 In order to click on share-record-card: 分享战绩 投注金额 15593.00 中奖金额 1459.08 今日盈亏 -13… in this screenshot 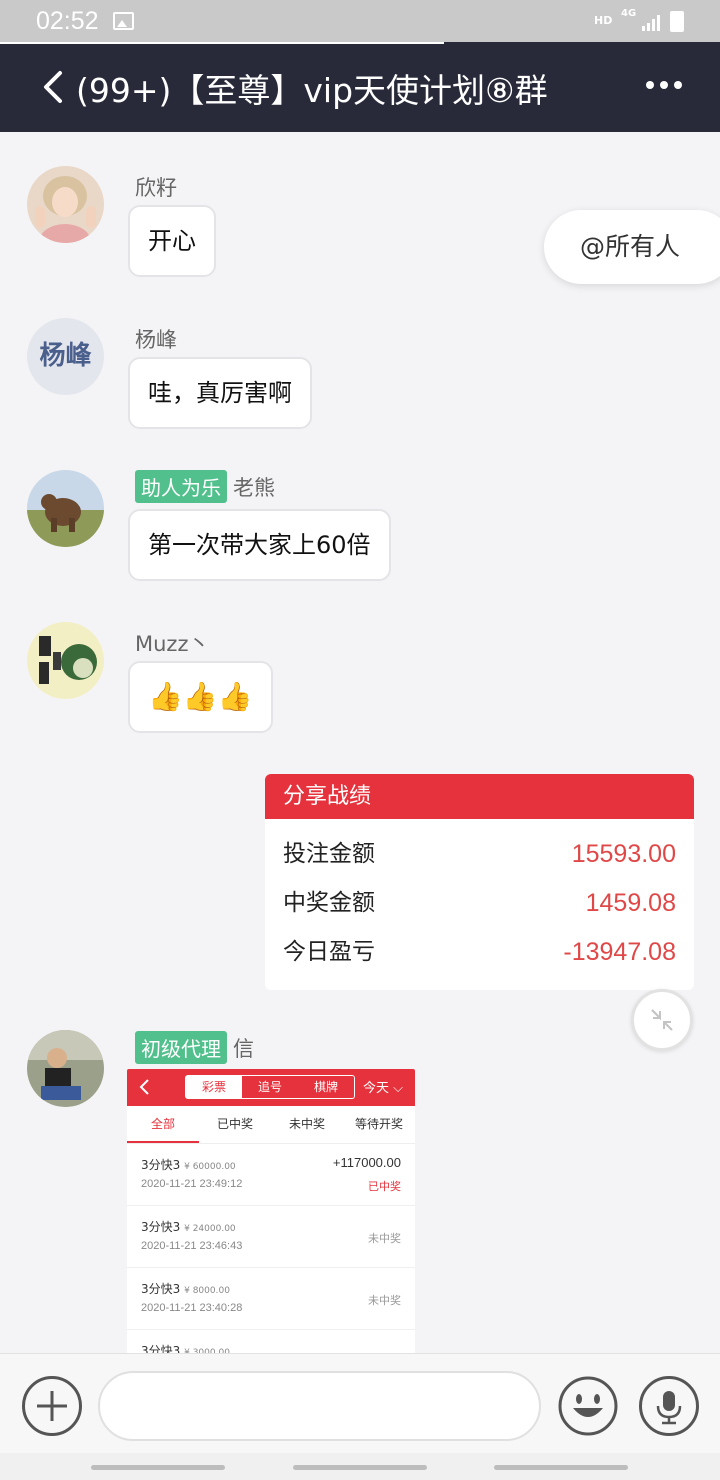, I will do `click(479, 882)`.